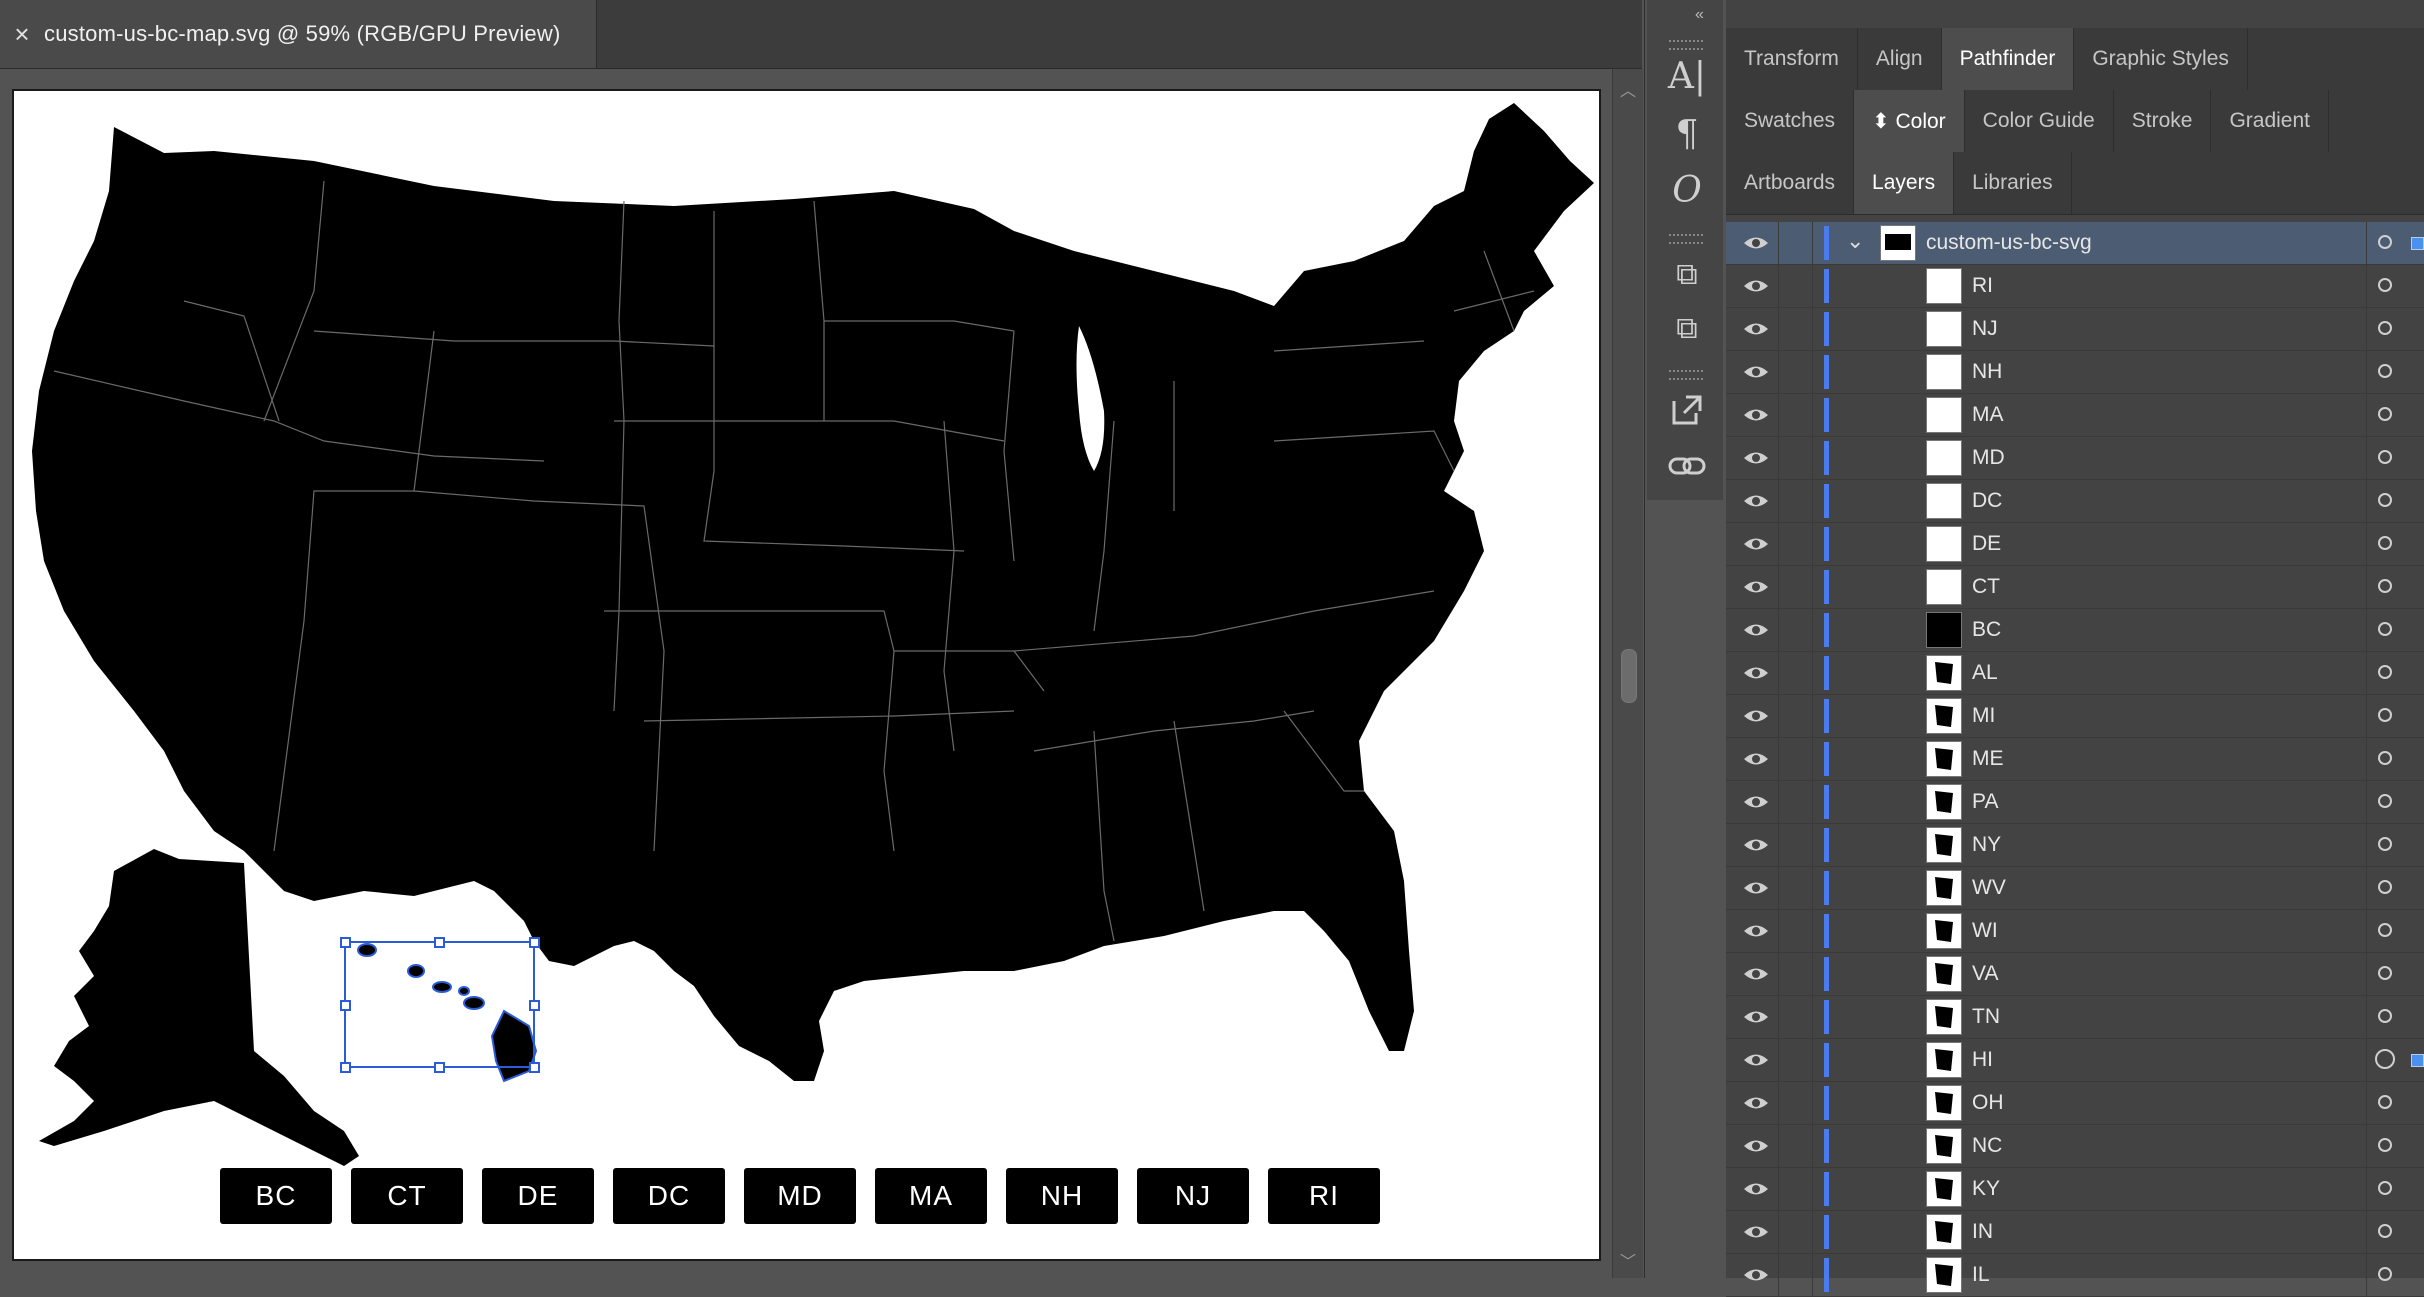 This screenshot has height=1297, width=2424. Describe the element at coordinates (1193, 1196) in the screenshot. I see `state-button-nj: NJ` at that location.